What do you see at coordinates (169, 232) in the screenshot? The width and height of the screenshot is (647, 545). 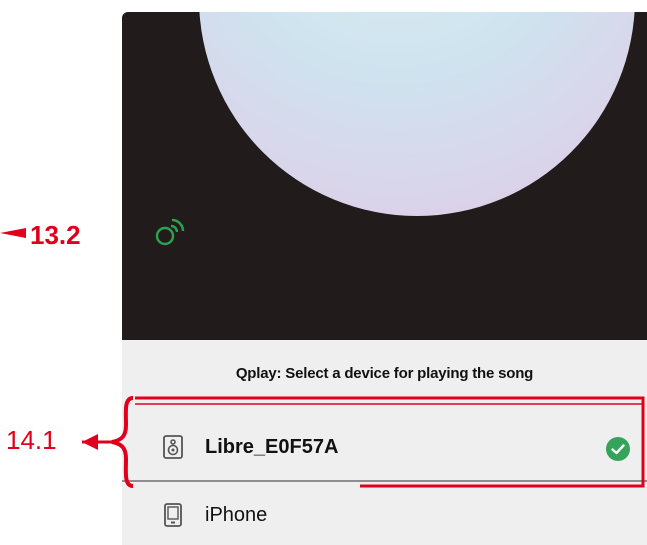 I see `cast-icon` at bounding box center [169, 232].